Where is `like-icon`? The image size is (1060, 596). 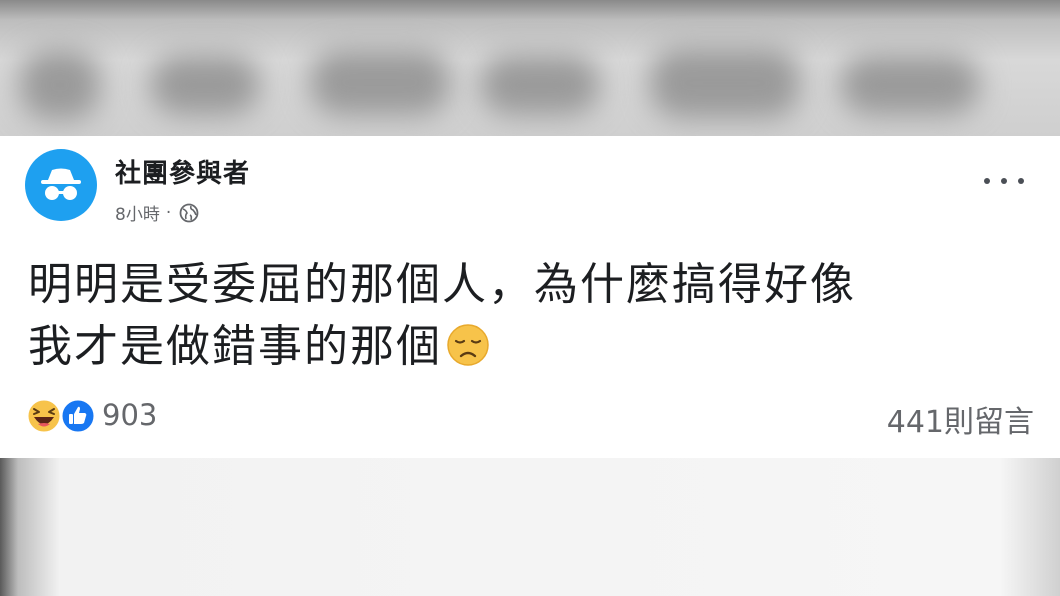 like-icon is located at coordinates (78, 416).